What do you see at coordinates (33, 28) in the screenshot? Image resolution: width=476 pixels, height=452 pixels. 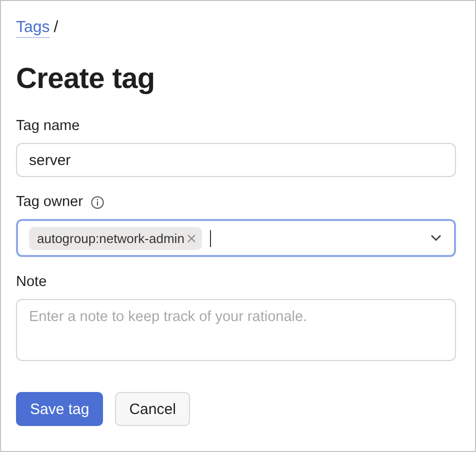 I see `breadcrumb-link: Tags` at bounding box center [33, 28].